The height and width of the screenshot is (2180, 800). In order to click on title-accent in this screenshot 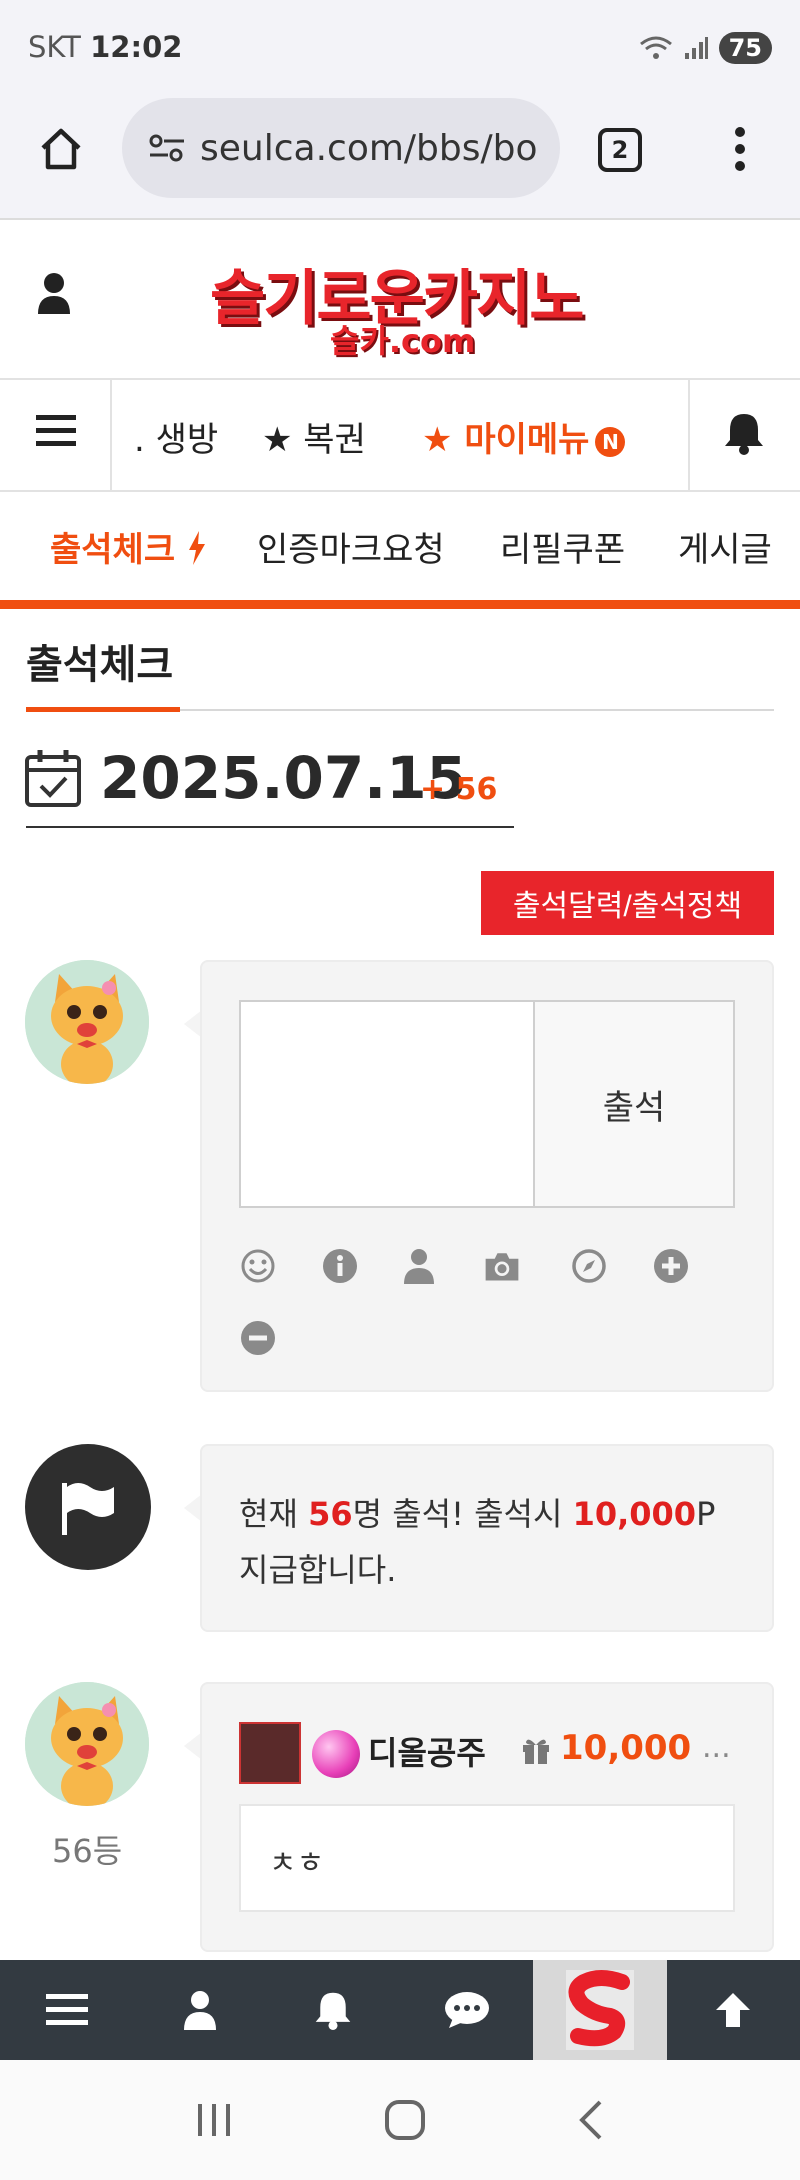, I will do `click(103, 709)`.